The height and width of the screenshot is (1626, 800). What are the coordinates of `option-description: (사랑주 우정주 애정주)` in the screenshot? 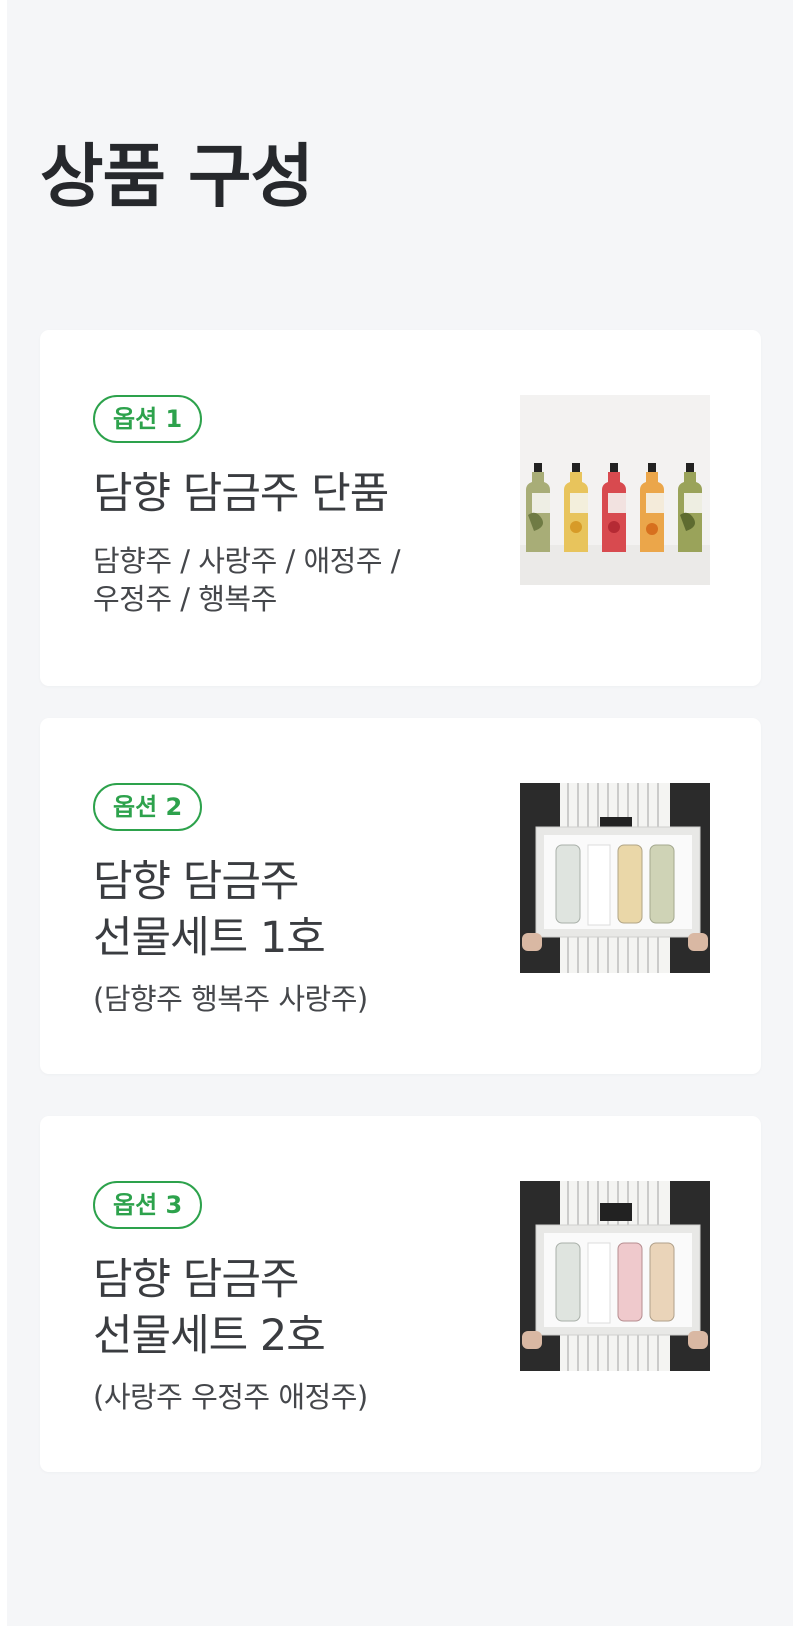 It's located at (230, 1397).